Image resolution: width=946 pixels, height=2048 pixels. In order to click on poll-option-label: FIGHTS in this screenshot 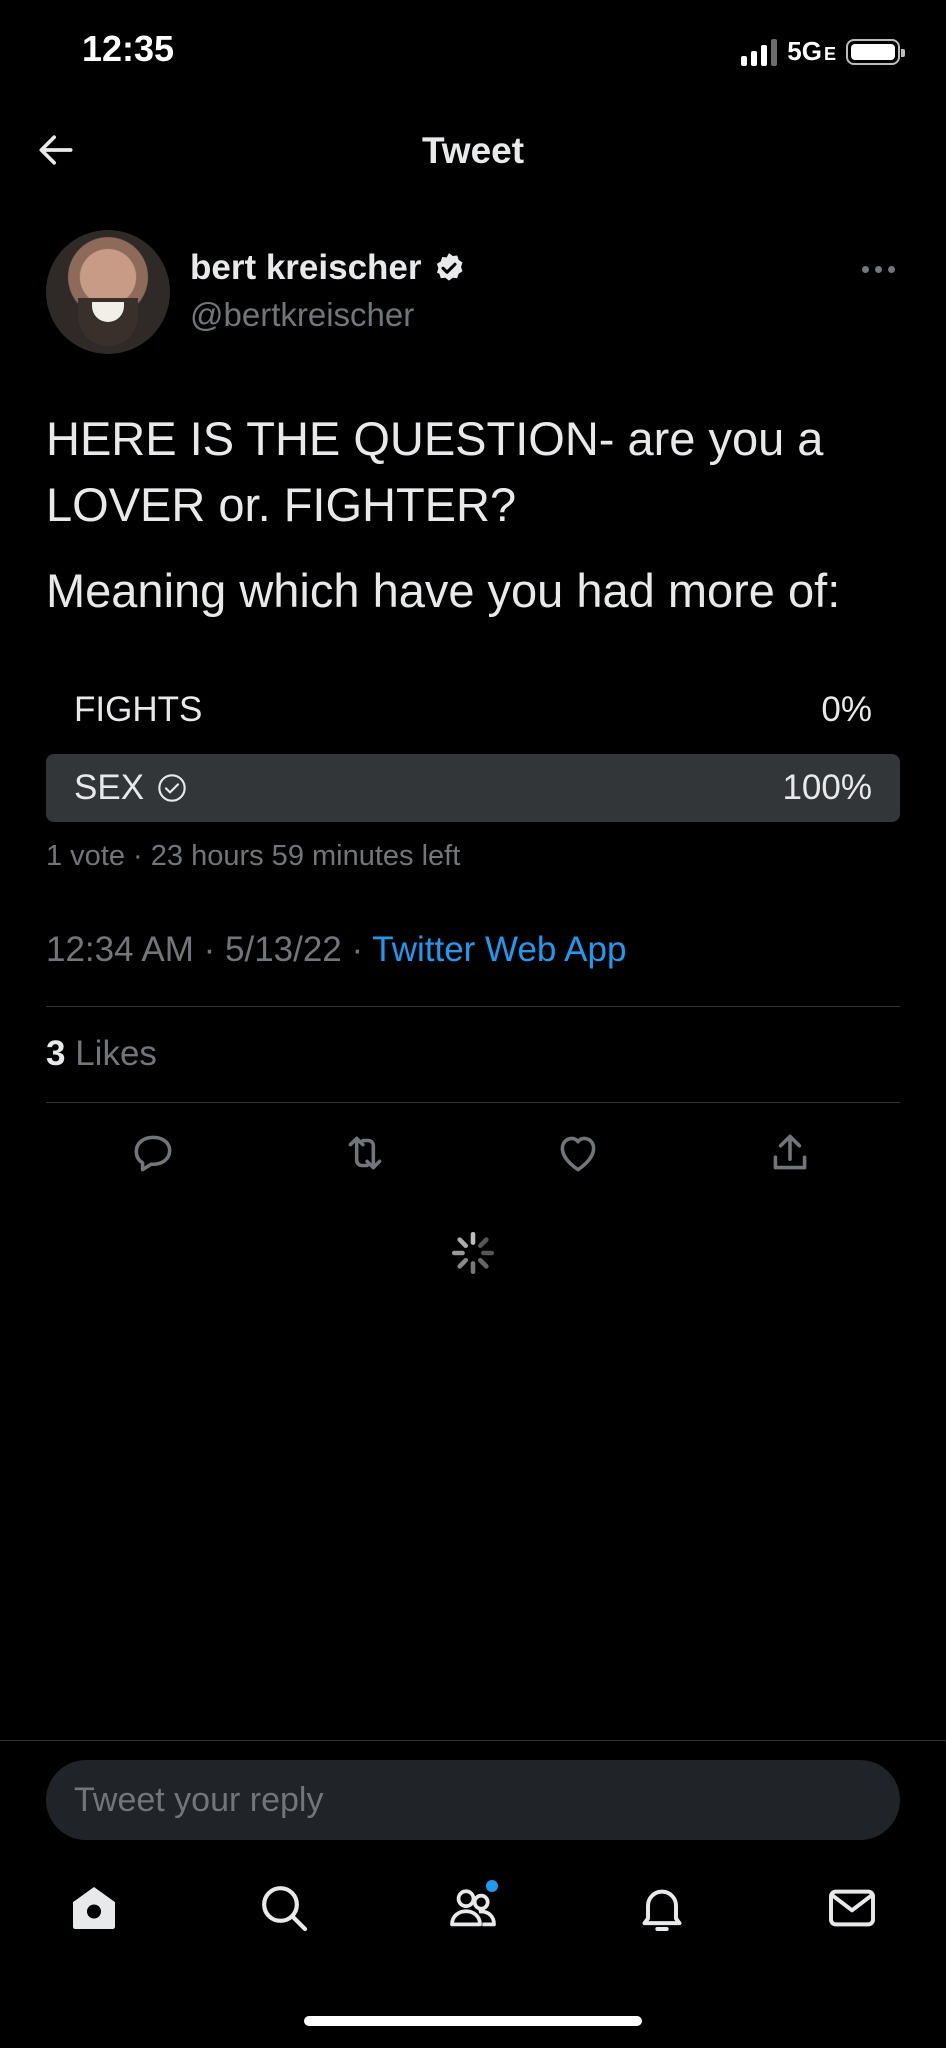, I will do `click(138, 709)`.